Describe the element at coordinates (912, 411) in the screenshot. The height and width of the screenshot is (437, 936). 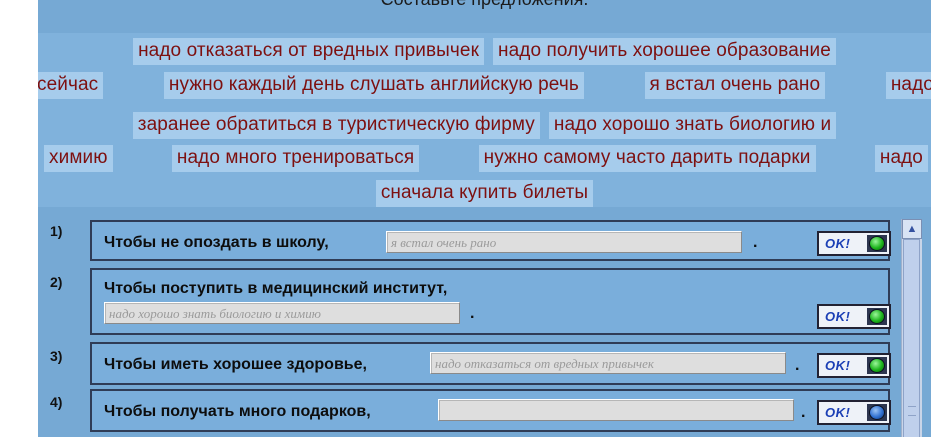
I see `grip-icon` at that location.